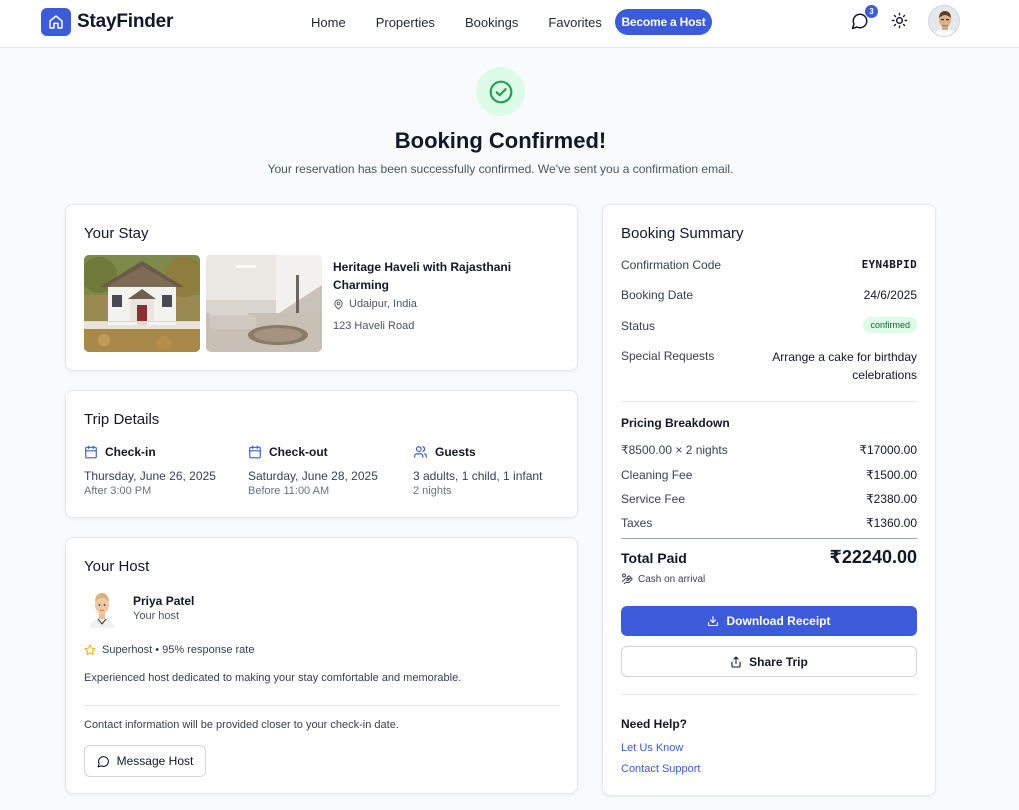 The image size is (1019, 810). What do you see at coordinates (150, 476) in the screenshot?
I see `checkin-date: Thursday, June 26, 2025` at bounding box center [150, 476].